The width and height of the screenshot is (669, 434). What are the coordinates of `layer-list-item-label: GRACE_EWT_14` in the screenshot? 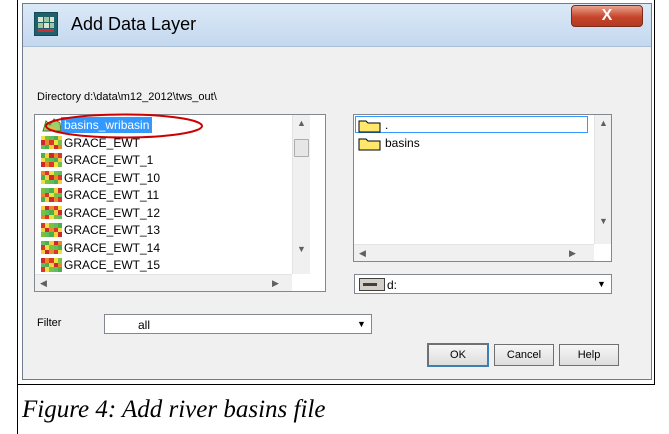 It's located at (112, 247).